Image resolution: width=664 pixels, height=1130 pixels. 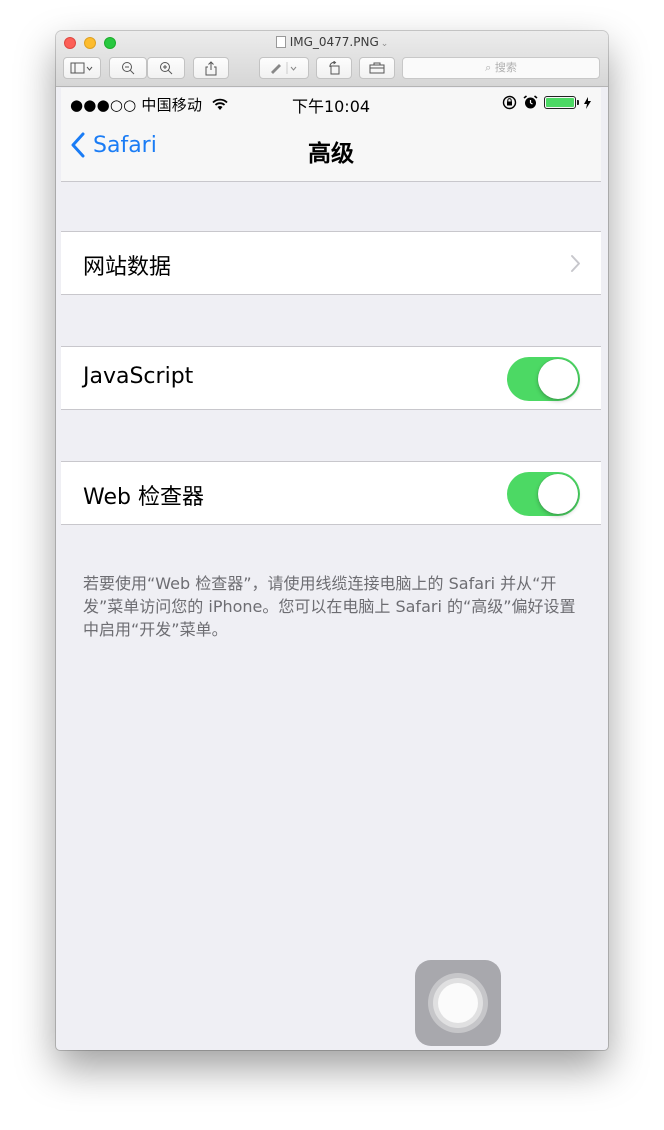 I want to click on status-icons, so click(x=546, y=102).